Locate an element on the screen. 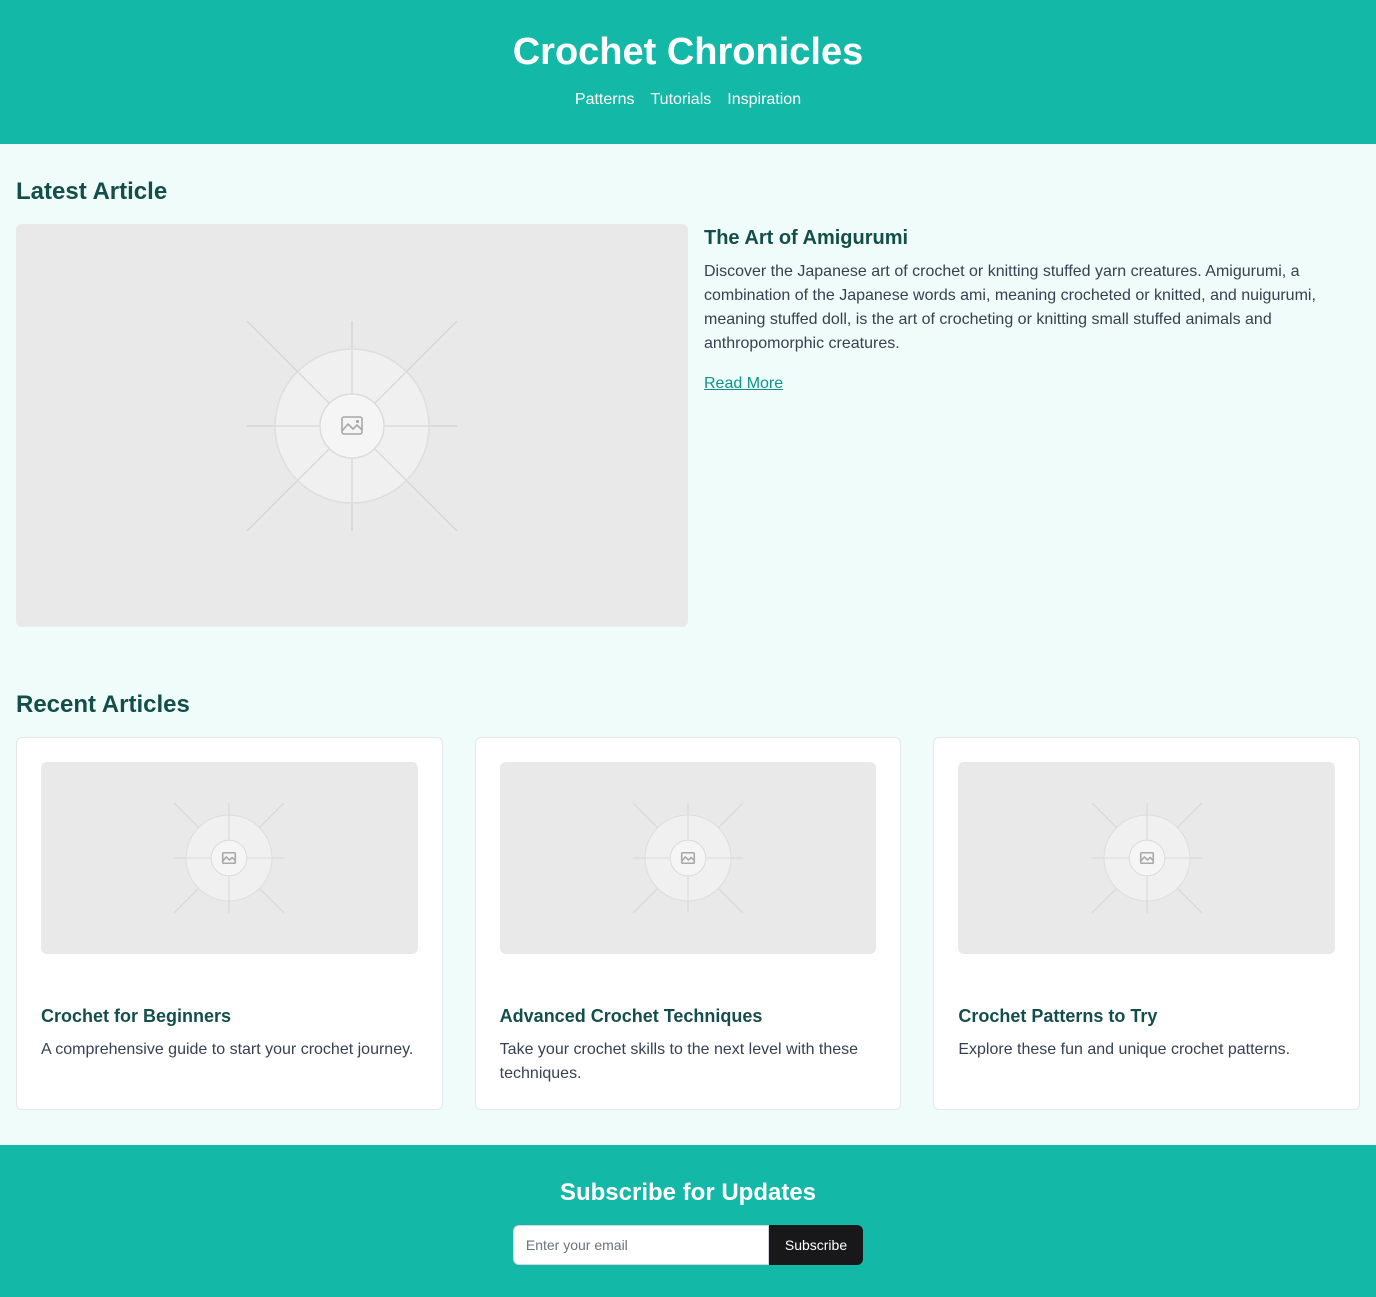 This screenshot has height=1297, width=1376. featured-article-title: The Art of Amigurumi is located at coordinates (806, 238).